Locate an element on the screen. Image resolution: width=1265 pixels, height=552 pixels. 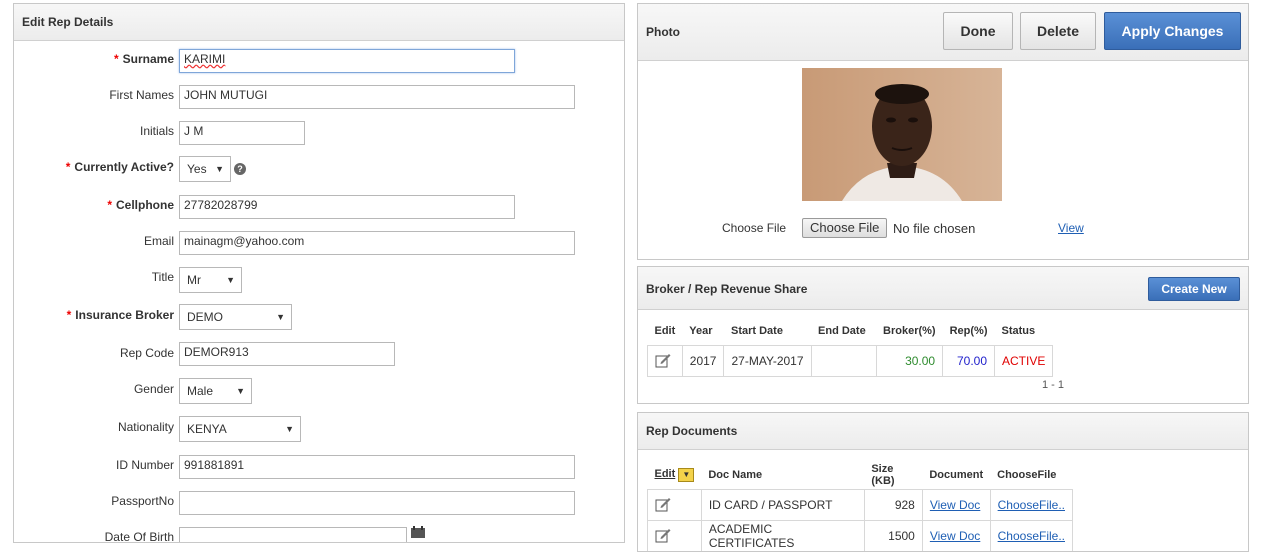
first-names-input: JOHN MUTUGI is located at coordinates (377, 97).